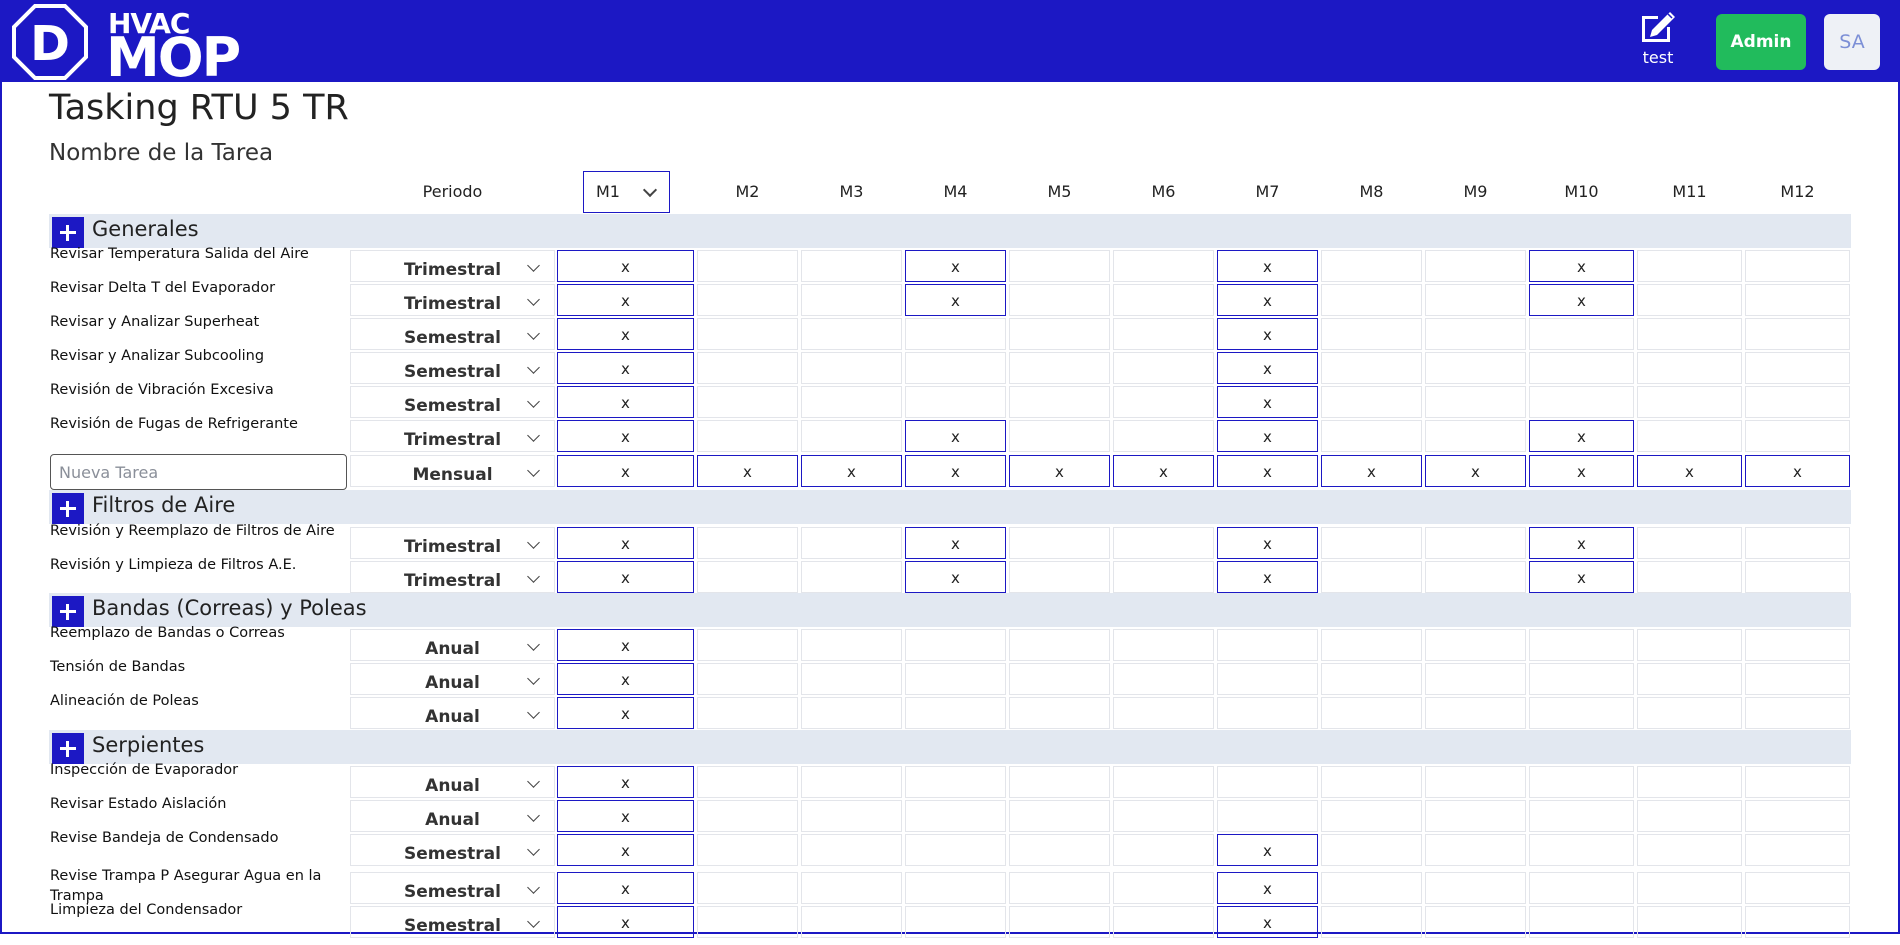 The image size is (1900, 945). I want to click on month-cell-m10: x, so click(1581, 266).